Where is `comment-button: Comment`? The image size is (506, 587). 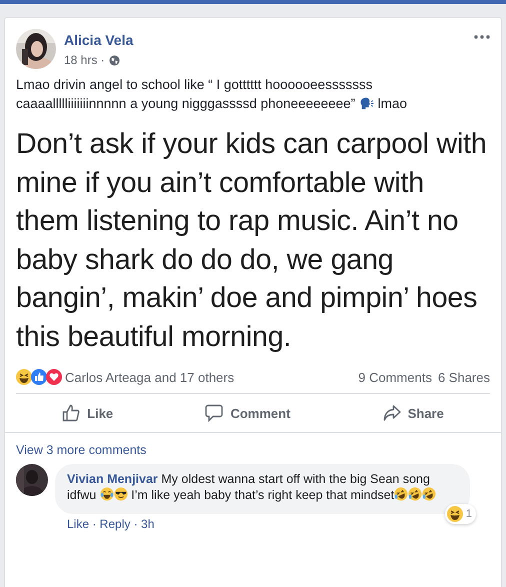
comment-button: Comment is located at coordinates (247, 413).